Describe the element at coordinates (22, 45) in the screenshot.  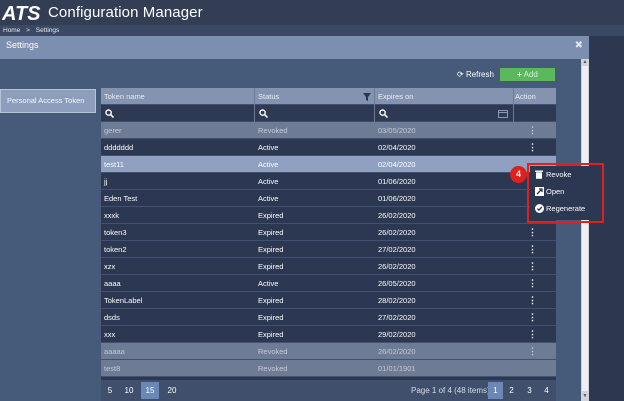
I see `settings-title: Settings` at that location.